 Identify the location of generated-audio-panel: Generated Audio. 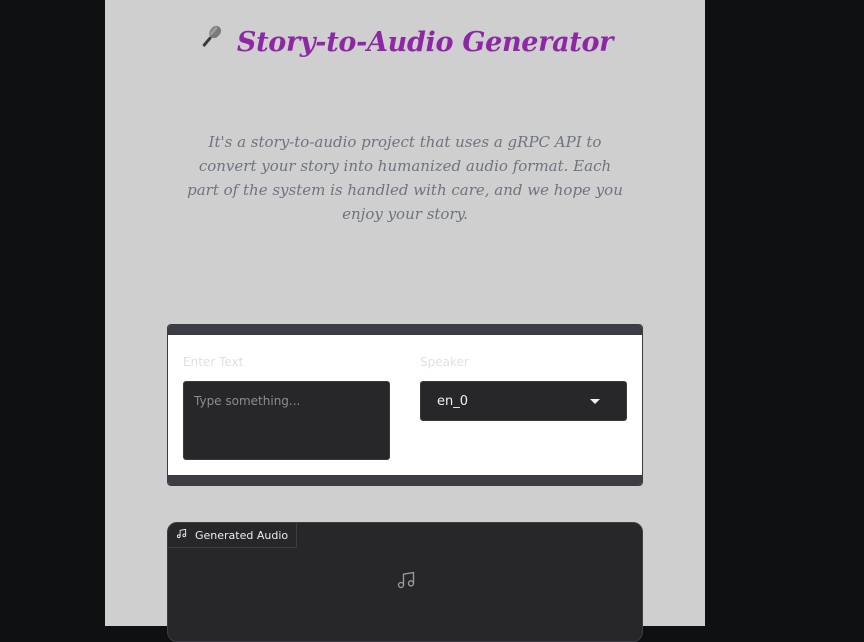
(405, 582).